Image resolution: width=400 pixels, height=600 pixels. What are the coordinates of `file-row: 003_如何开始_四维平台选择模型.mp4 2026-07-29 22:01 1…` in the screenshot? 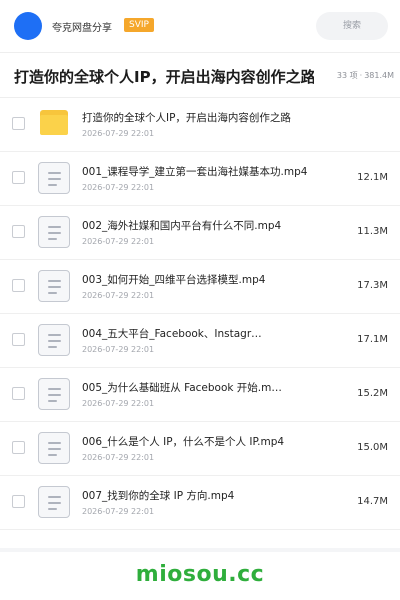 It's located at (200, 287).